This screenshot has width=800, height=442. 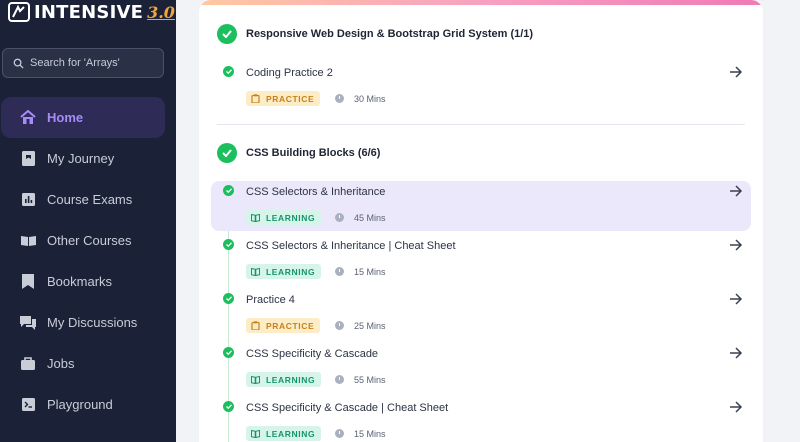 I want to click on discussion-icon, so click(x=28, y=323).